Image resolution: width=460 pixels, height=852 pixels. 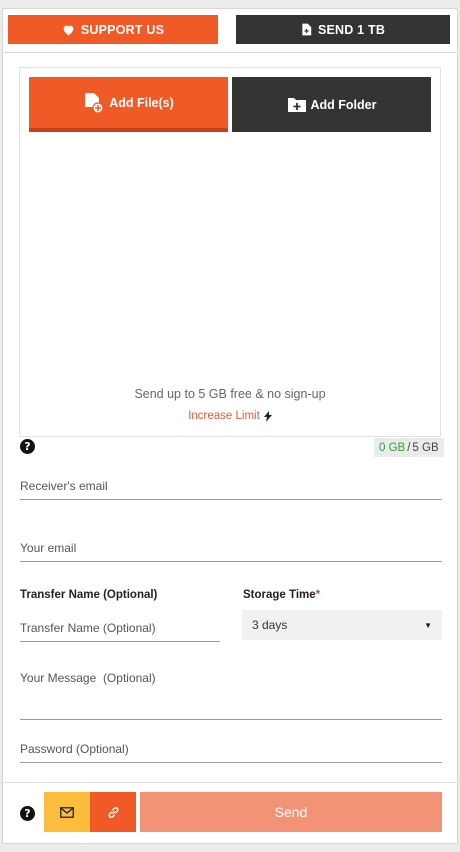 I want to click on storage-time-value: 3 days, so click(x=270, y=625).